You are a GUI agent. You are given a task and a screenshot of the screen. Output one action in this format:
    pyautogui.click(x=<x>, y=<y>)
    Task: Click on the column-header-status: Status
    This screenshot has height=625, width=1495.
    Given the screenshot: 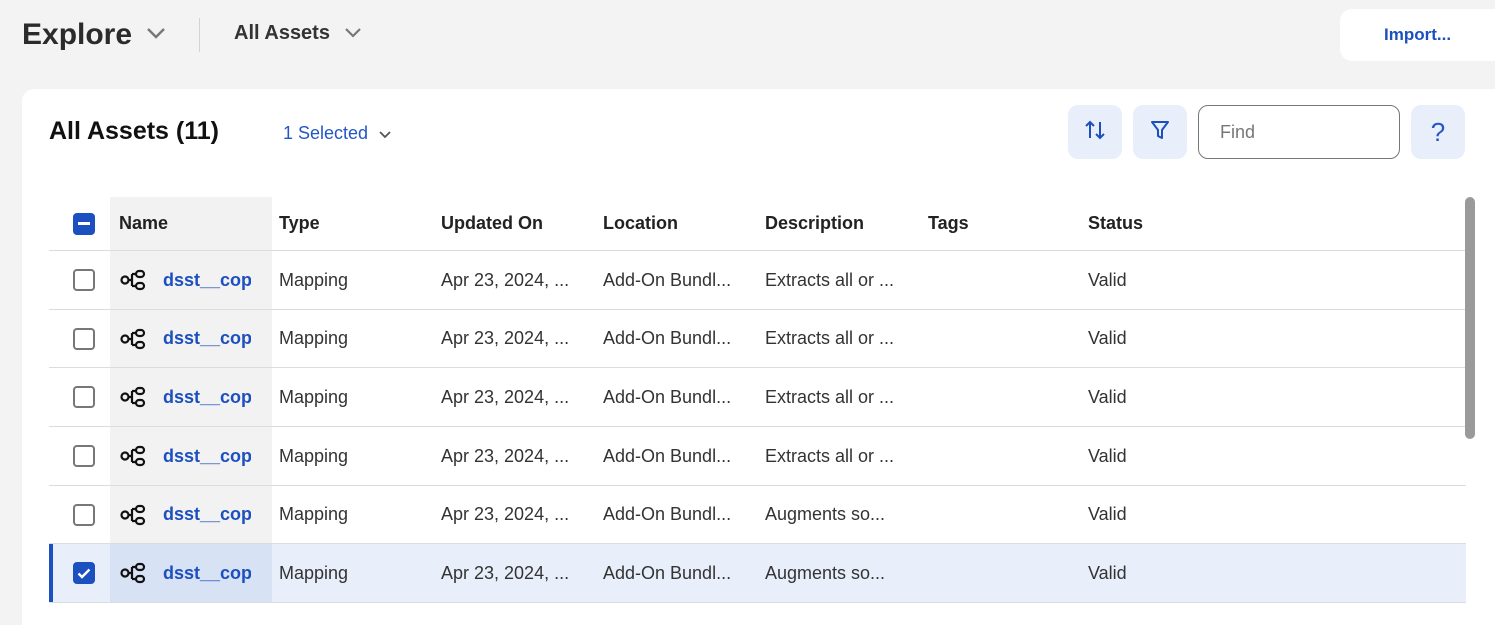 What is the action you would take?
    pyautogui.click(x=1163, y=223)
    